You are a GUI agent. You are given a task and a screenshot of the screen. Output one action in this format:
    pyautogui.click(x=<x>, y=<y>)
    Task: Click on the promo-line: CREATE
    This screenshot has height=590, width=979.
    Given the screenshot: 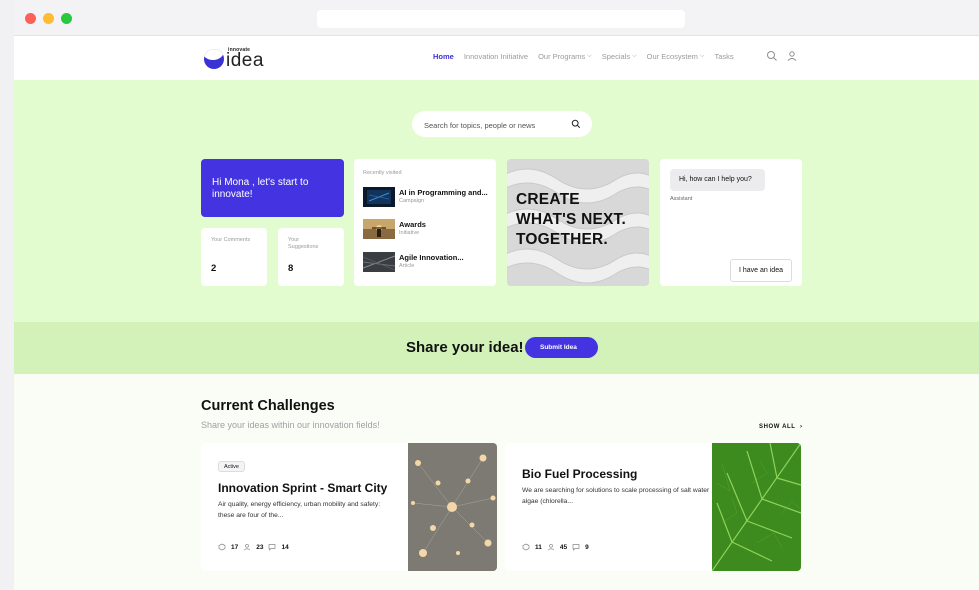 What is the action you would take?
    pyautogui.click(x=548, y=199)
    